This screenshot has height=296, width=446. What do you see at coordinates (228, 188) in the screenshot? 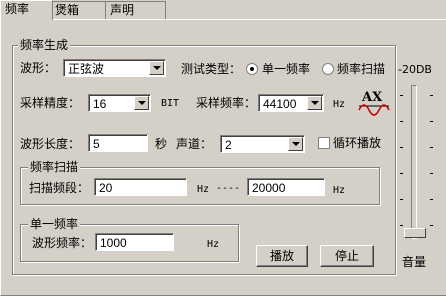
I see `sweep-dash: ----` at bounding box center [228, 188].